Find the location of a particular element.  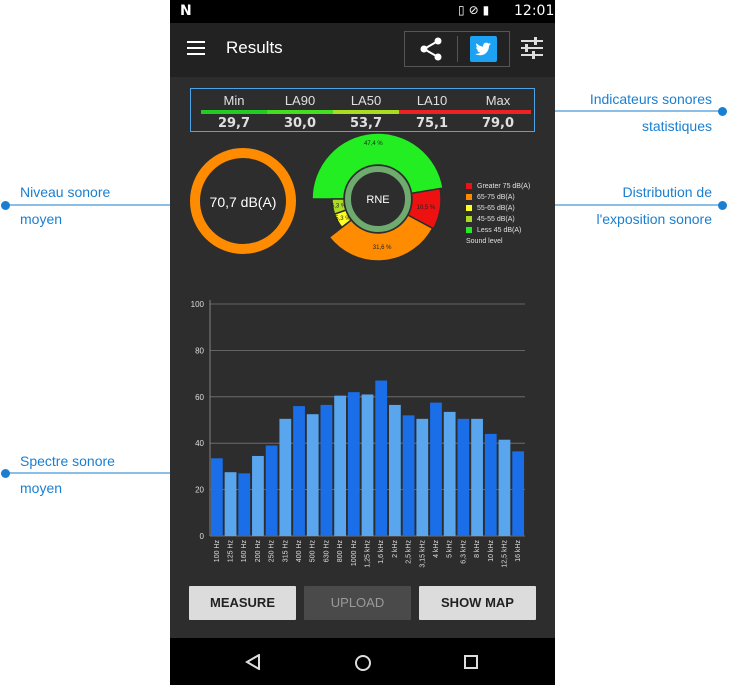

stat-label: LA50 is located at coordinates (366, 100).